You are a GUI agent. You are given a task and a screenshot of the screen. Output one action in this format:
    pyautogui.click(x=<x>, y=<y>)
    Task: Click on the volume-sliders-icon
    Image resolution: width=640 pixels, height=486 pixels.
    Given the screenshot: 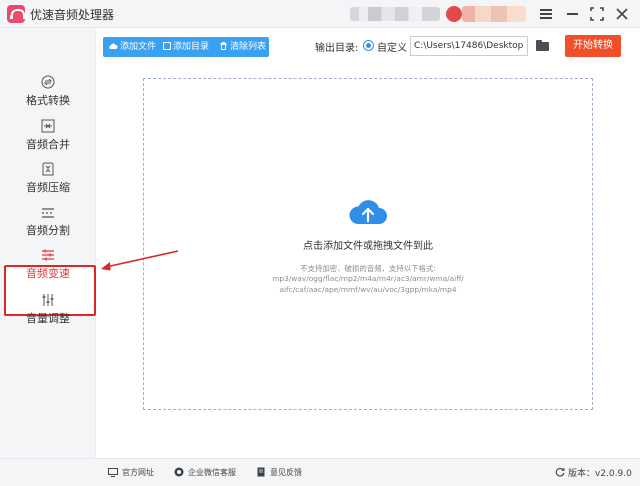 What is the action you would take?
    pyautogui.click(x=48, y=299)
    